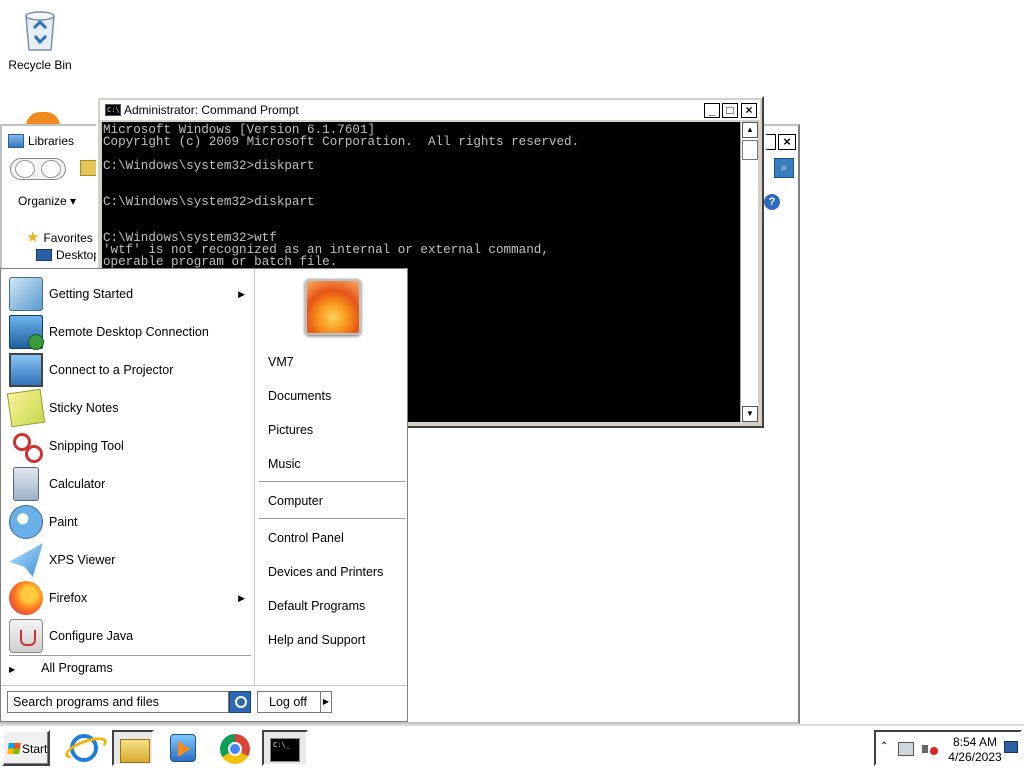 Image resolution: width=1024 pixels, height=768 pixels. What do you see at coordinates (712, 110) in the screenshot?
I see `minimize-button: _` at bounding box center [712, 110].